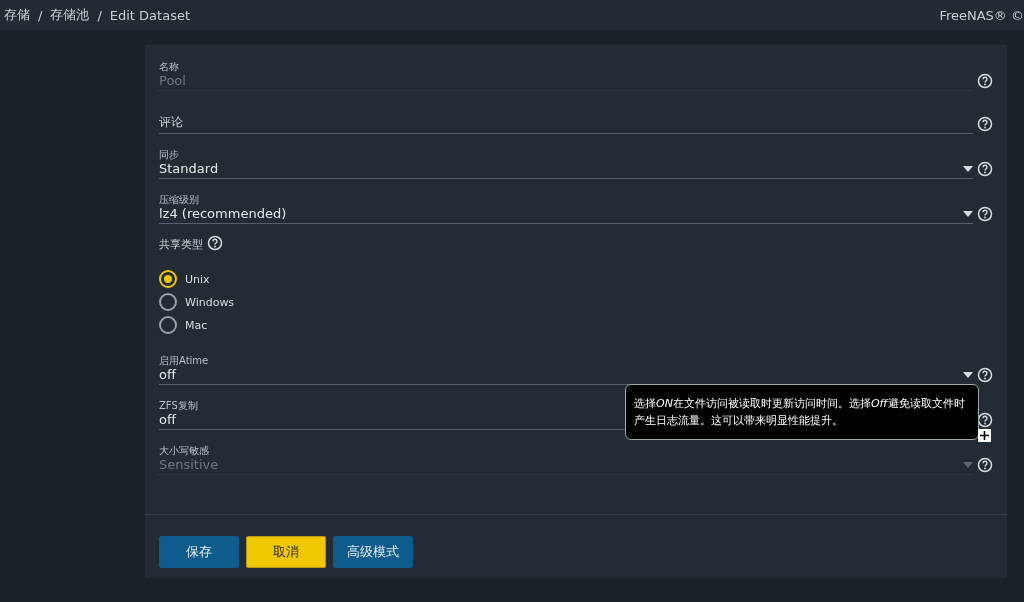 The image size is (1024, 602). What do you see at coordinates (566, 208) in the screenshot?
I see `select-field: 压缩级别 lz4 (recommended)` at bounding box center [566, 208].